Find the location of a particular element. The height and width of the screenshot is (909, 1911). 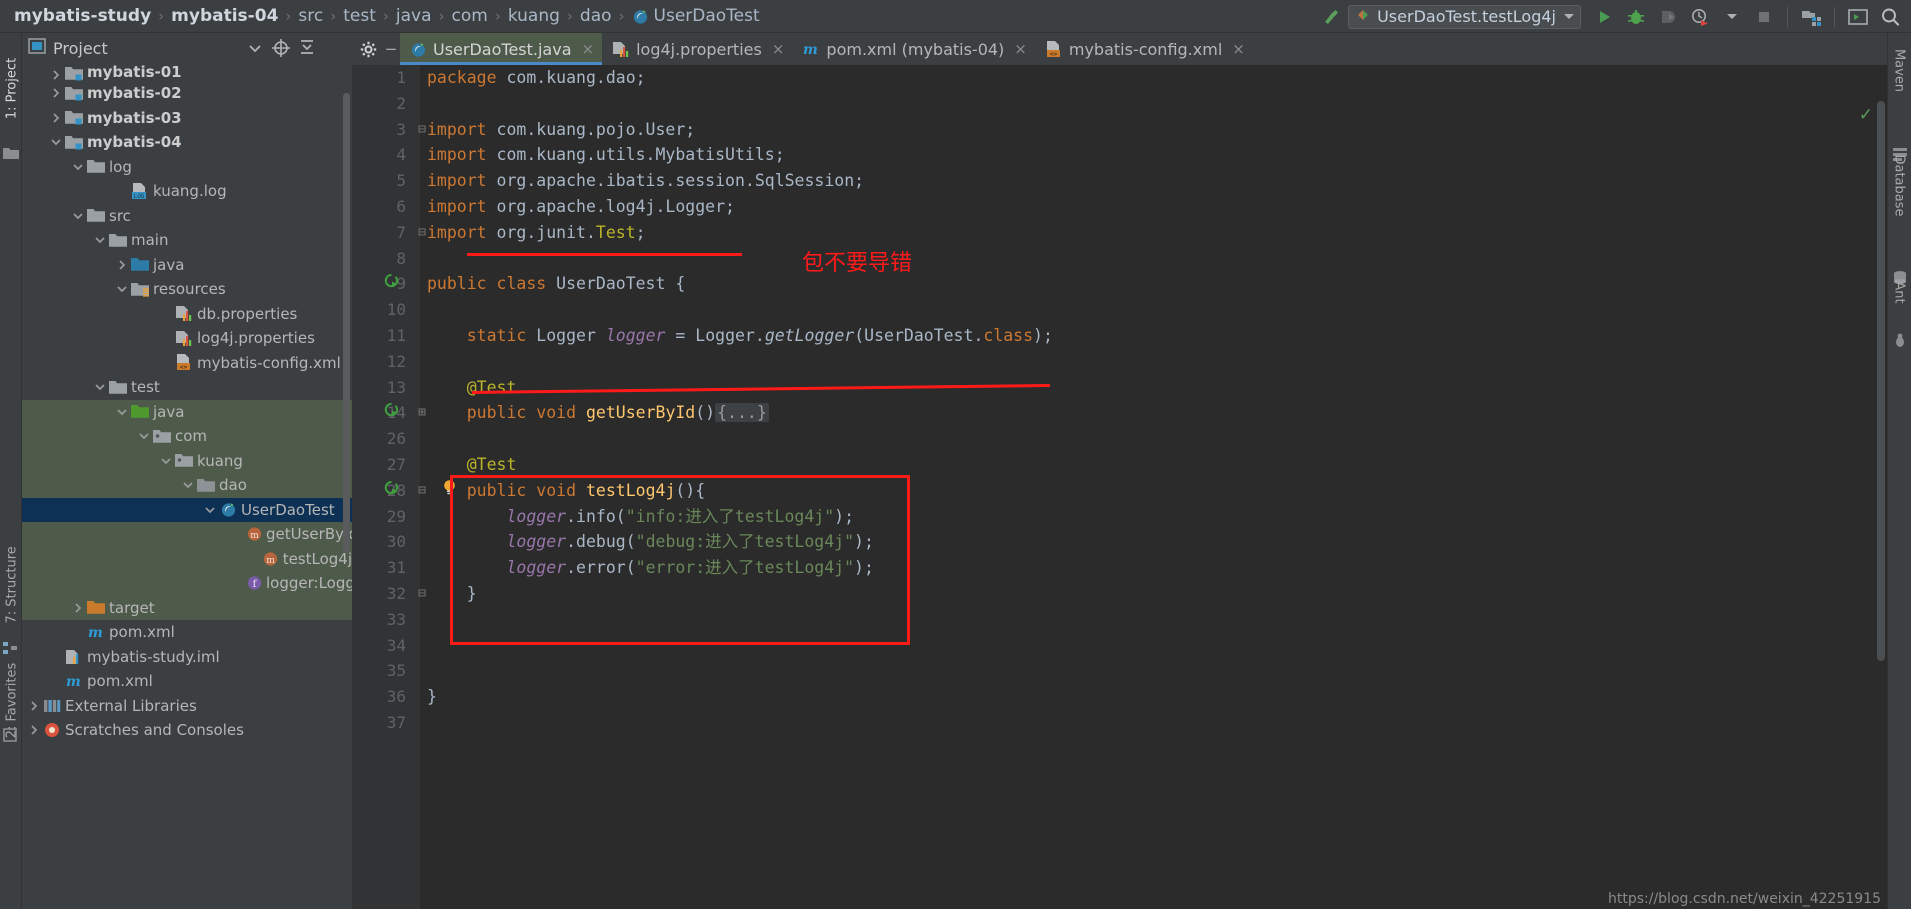

tool-window-ant: Ant is located at coordinates (1899, 293).